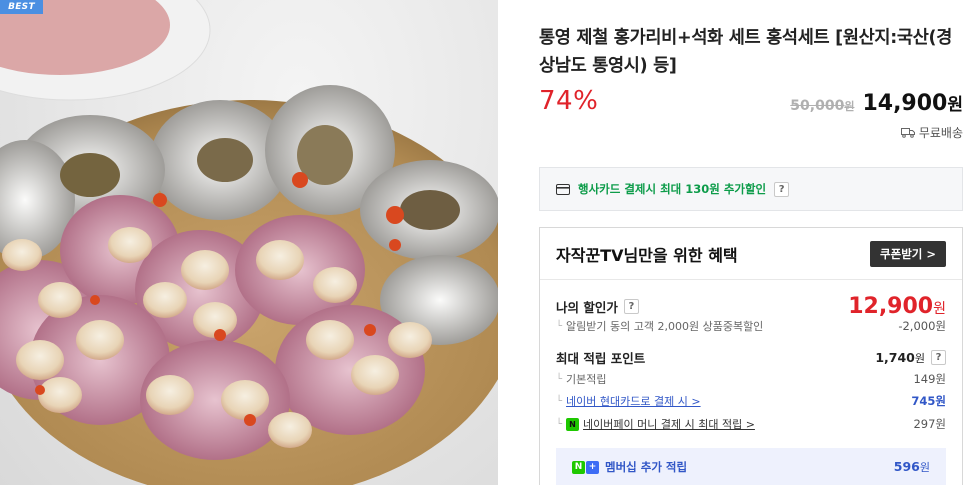 This screenshot has height=485, width=966. Describe the element at coordinates (751, 379) in the screenshot. I see `points-row-basic: └ 기본적립 149원` at that location.